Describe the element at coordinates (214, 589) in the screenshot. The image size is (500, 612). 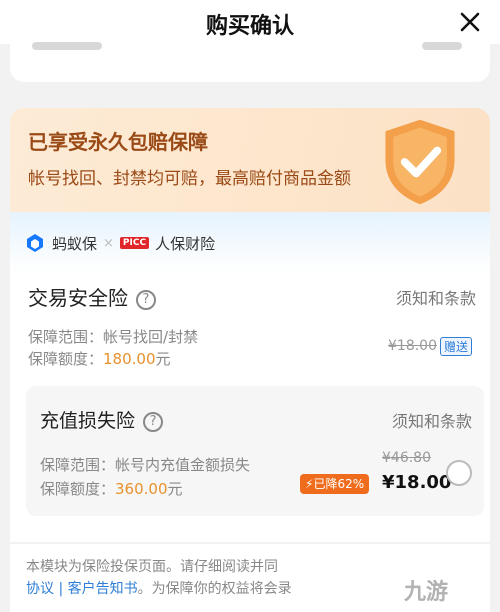
I see `footer-text-rest: 。为保障你的权益将会录` at that location.